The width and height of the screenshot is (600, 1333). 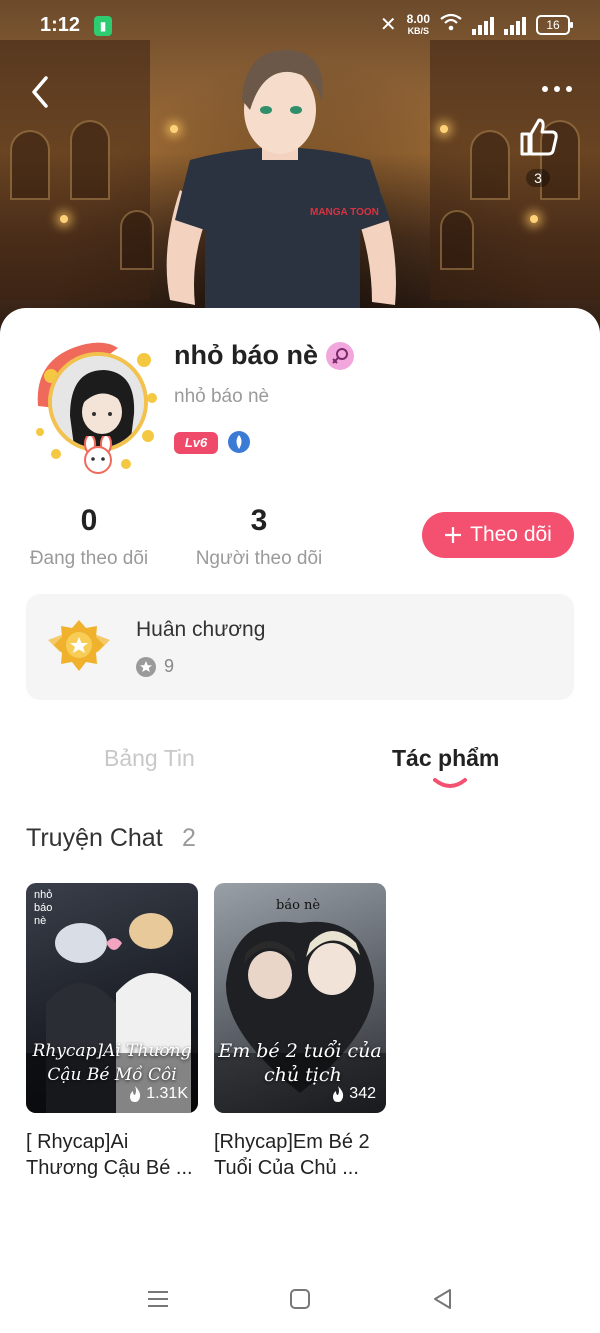 I want to click on wifi-icon, so click(x=451, y=25).